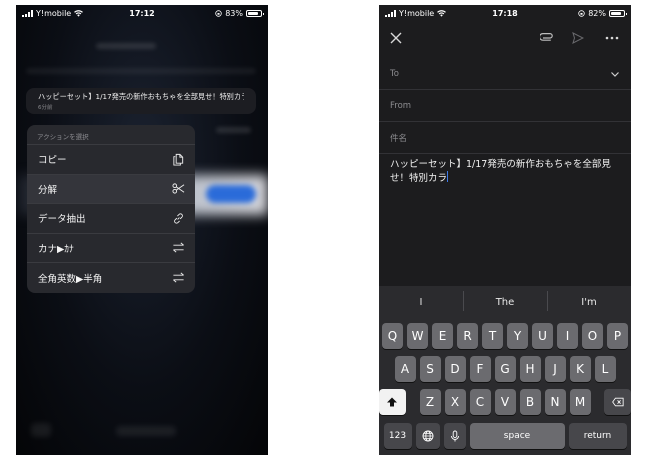 The width and height of the screenshot is (645, 458). Describe the element at coordinates (430, 402) in the screenshot. I see `key-z: Z` at that location.